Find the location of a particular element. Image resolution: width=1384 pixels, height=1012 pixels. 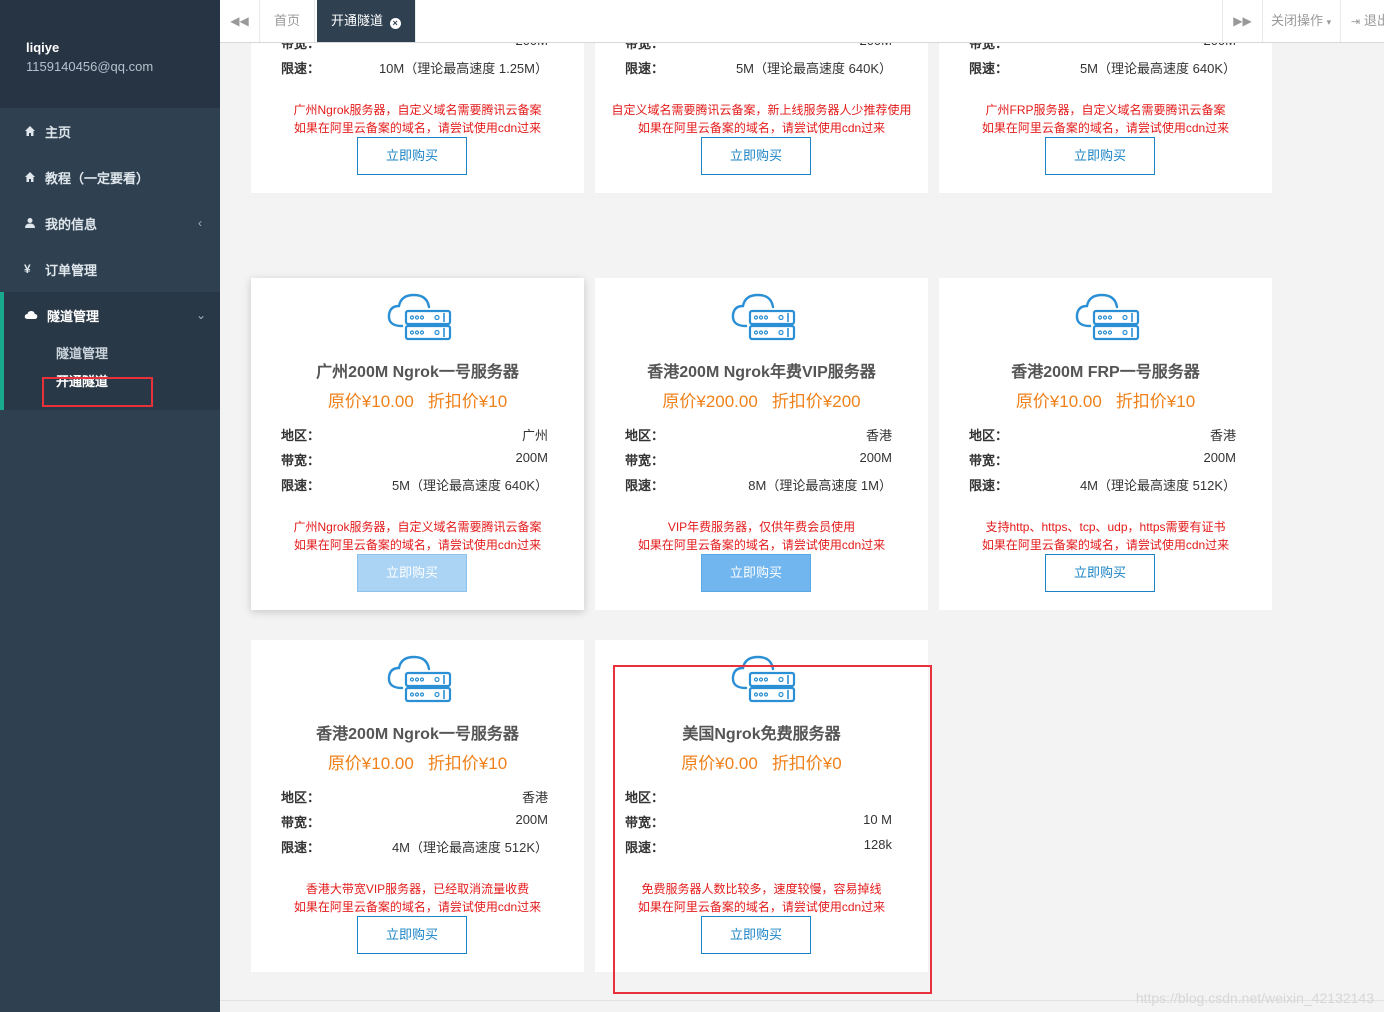

info-row-region: 地区： 广州 is located at coordinates (414, 435).